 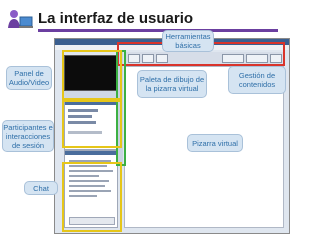 What do you see at coordinates (188, 41) in the screenshot?
I see `callout-basic-tools: Herramientas básicas` at bounding box center [188, 41].